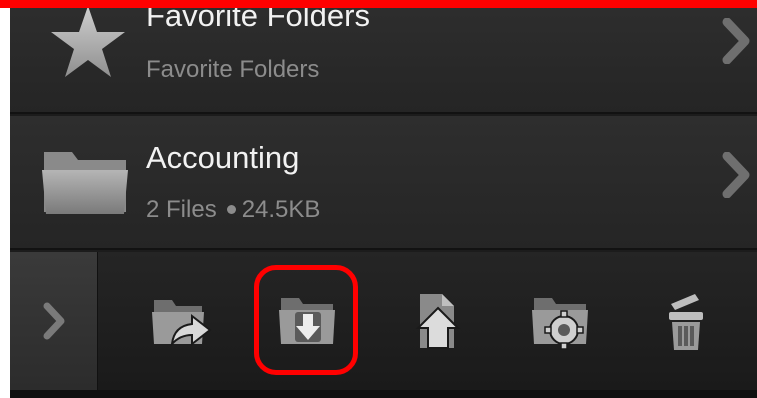 The width and height of the screenshot is (757, 398). Describe the element at coordinates (561, 321) in the screenshot. I see `folder-gear-icon` at that location.